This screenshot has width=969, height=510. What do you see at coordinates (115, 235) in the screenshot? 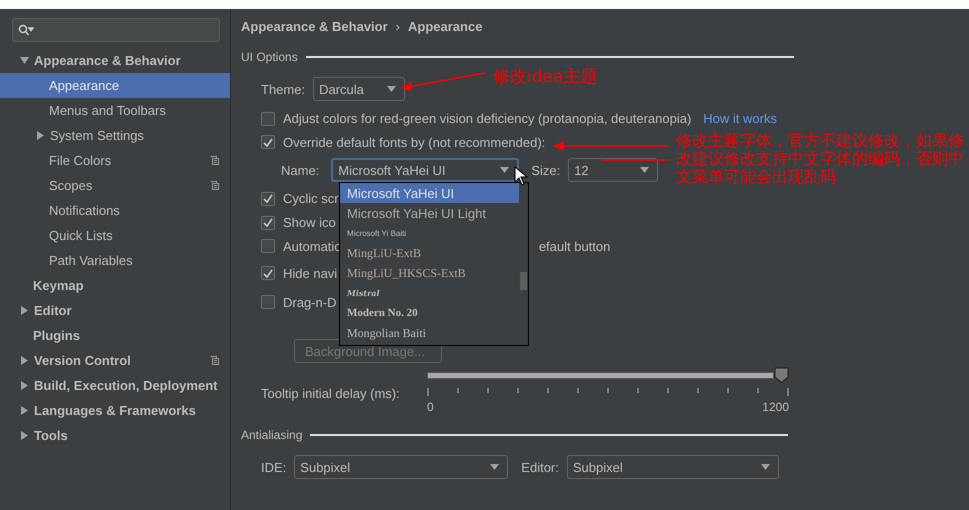
I see `tree-item: Quick Lists` at bounding box center [115, 235].